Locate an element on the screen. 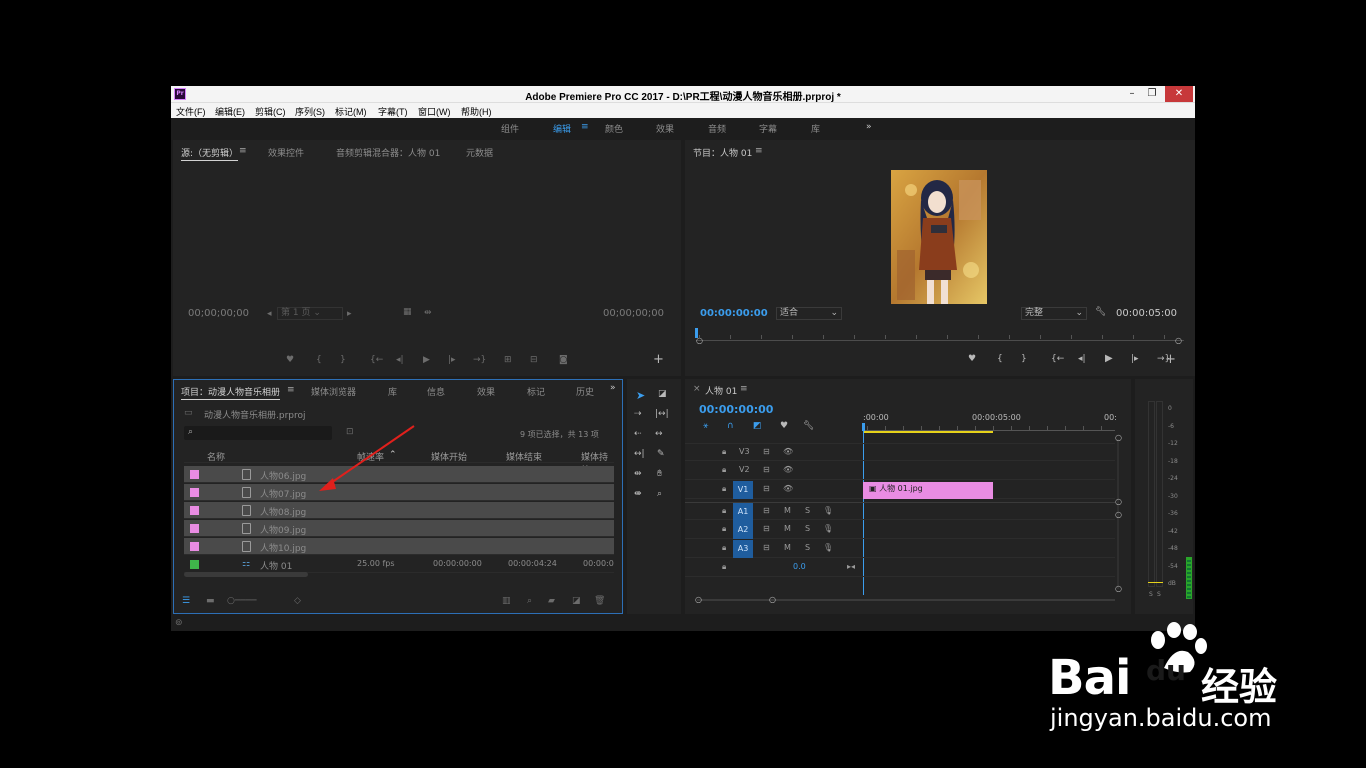 The image size is (1366, 768). ripple-edit-tool-icon: |↔| is located at coordinates (662, 414).